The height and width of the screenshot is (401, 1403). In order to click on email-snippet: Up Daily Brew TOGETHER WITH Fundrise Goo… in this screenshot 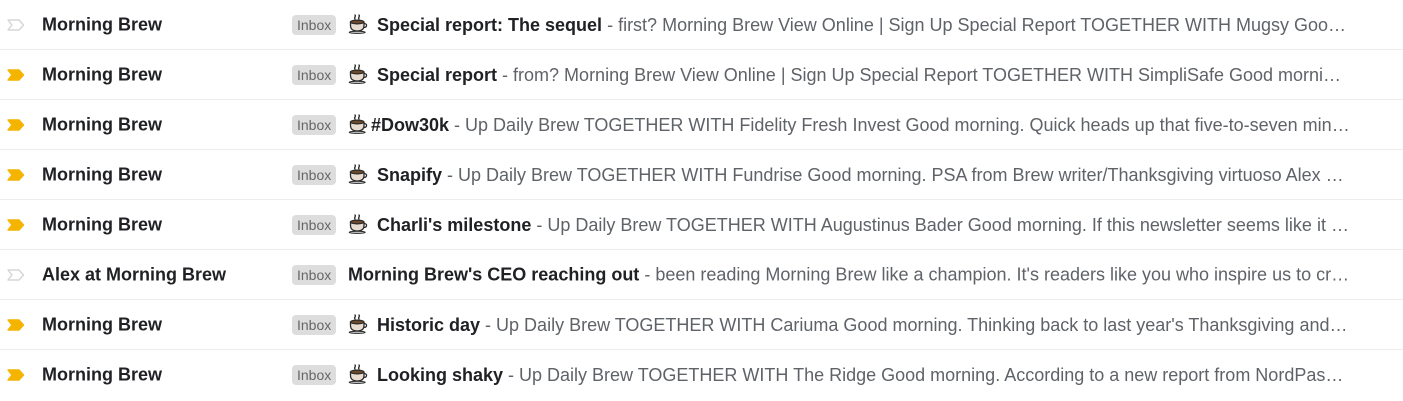, I will do `click(904, 174)`.